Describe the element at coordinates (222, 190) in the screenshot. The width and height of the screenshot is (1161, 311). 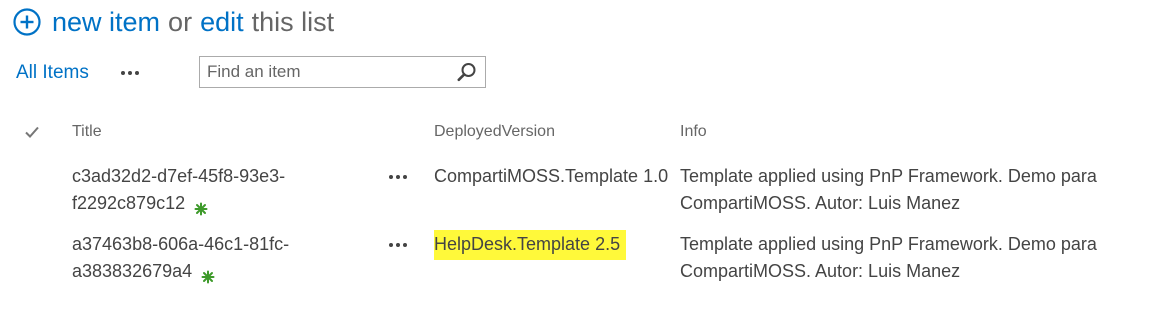
I see `title-cell: c3ad32d2-d7ef-45f8-93e3- f2292c879c12` at that location.